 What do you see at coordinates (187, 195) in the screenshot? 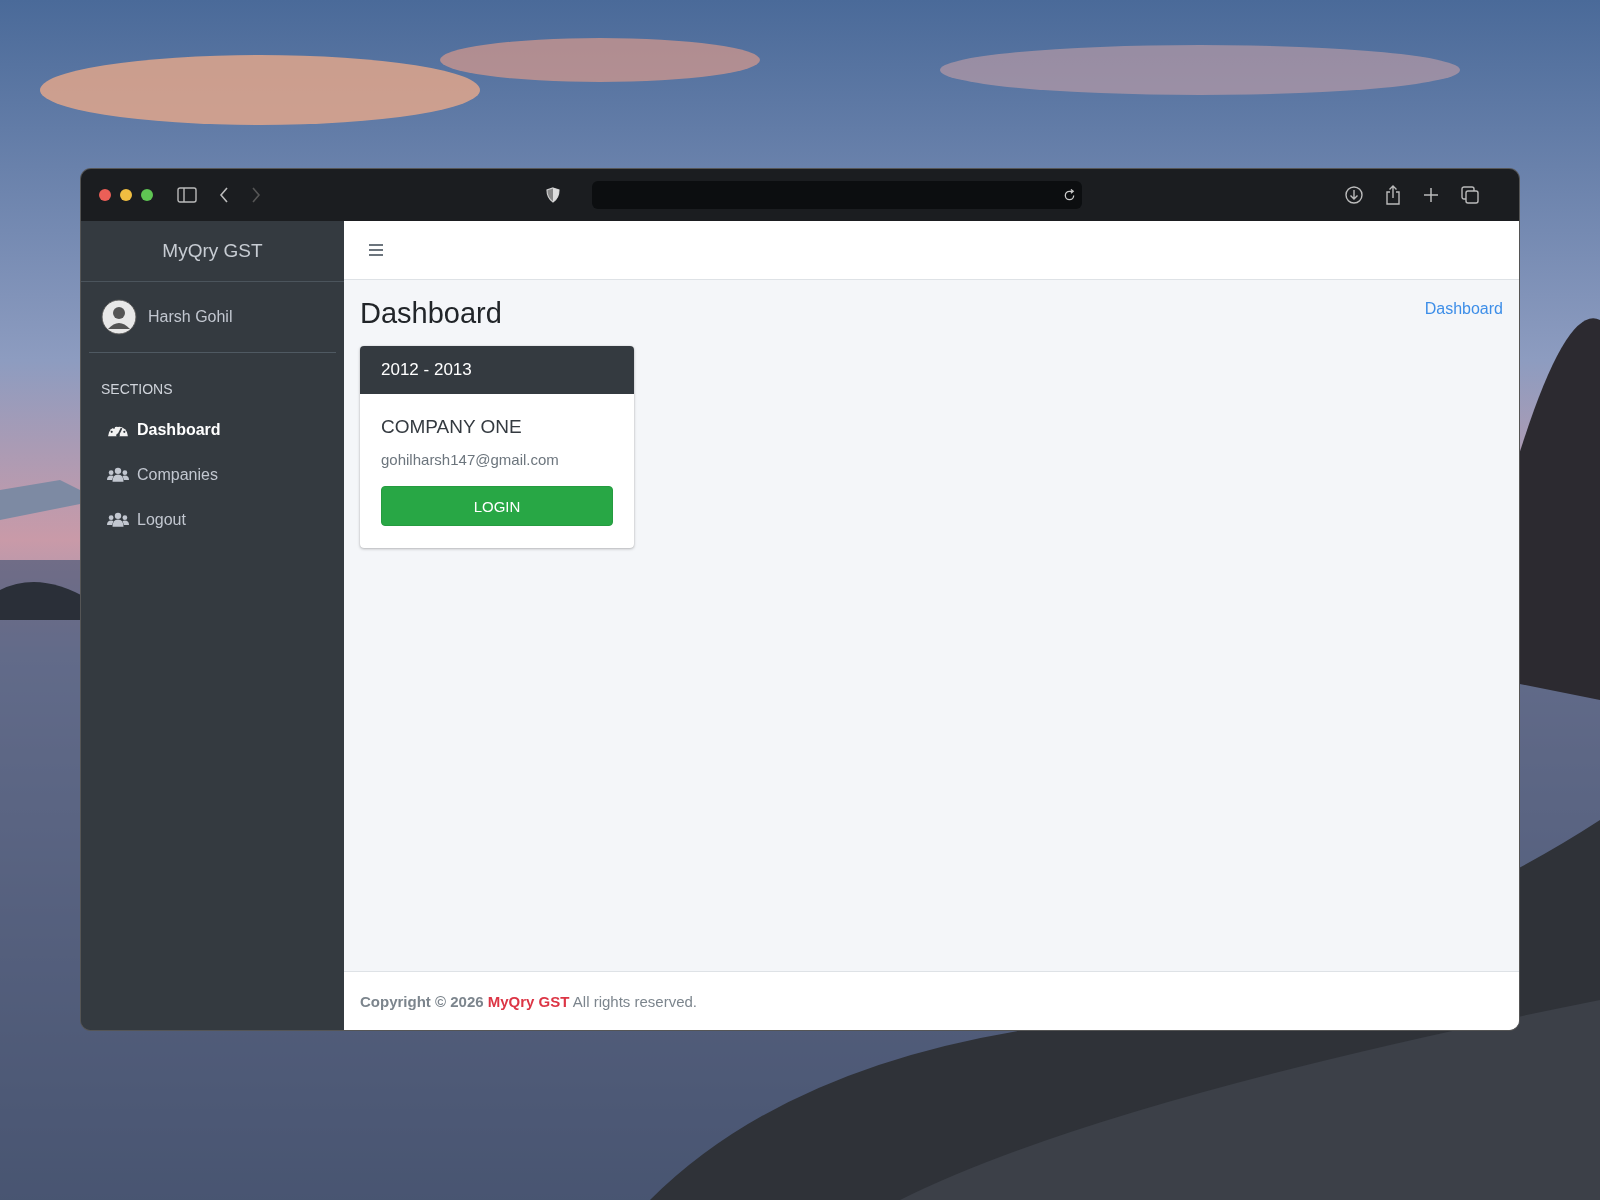
I see `sidebar-toggle-icon` at bounding box center [187, 195].